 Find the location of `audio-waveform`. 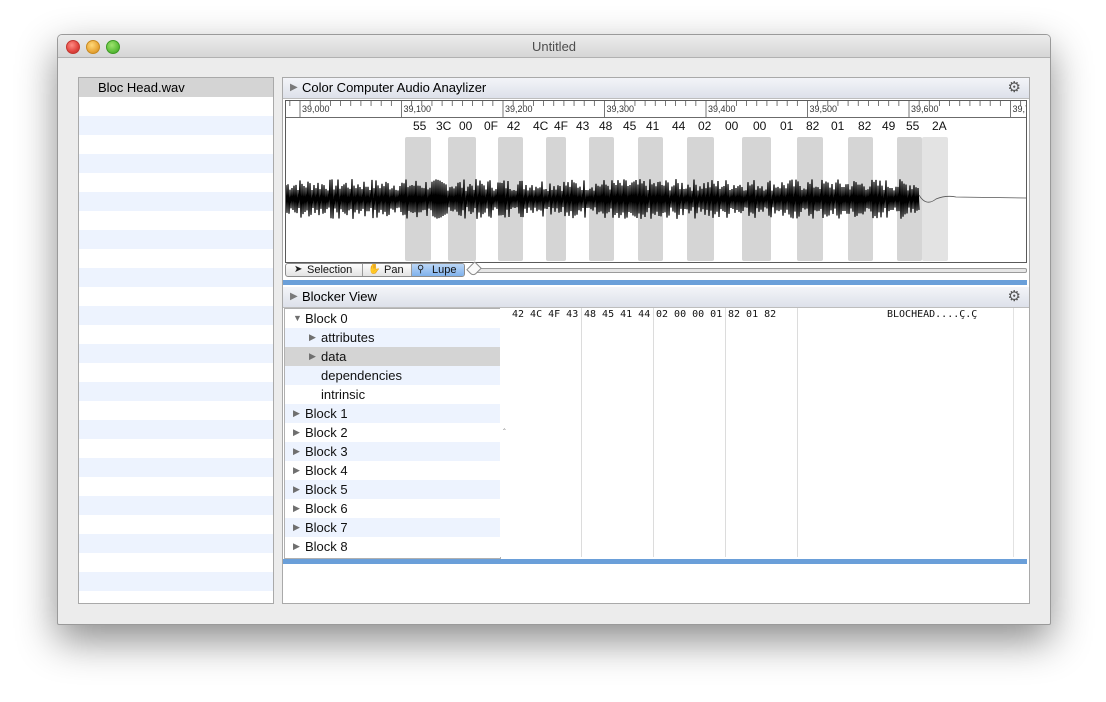

audio-waveform is located at coordinates (656, 199).